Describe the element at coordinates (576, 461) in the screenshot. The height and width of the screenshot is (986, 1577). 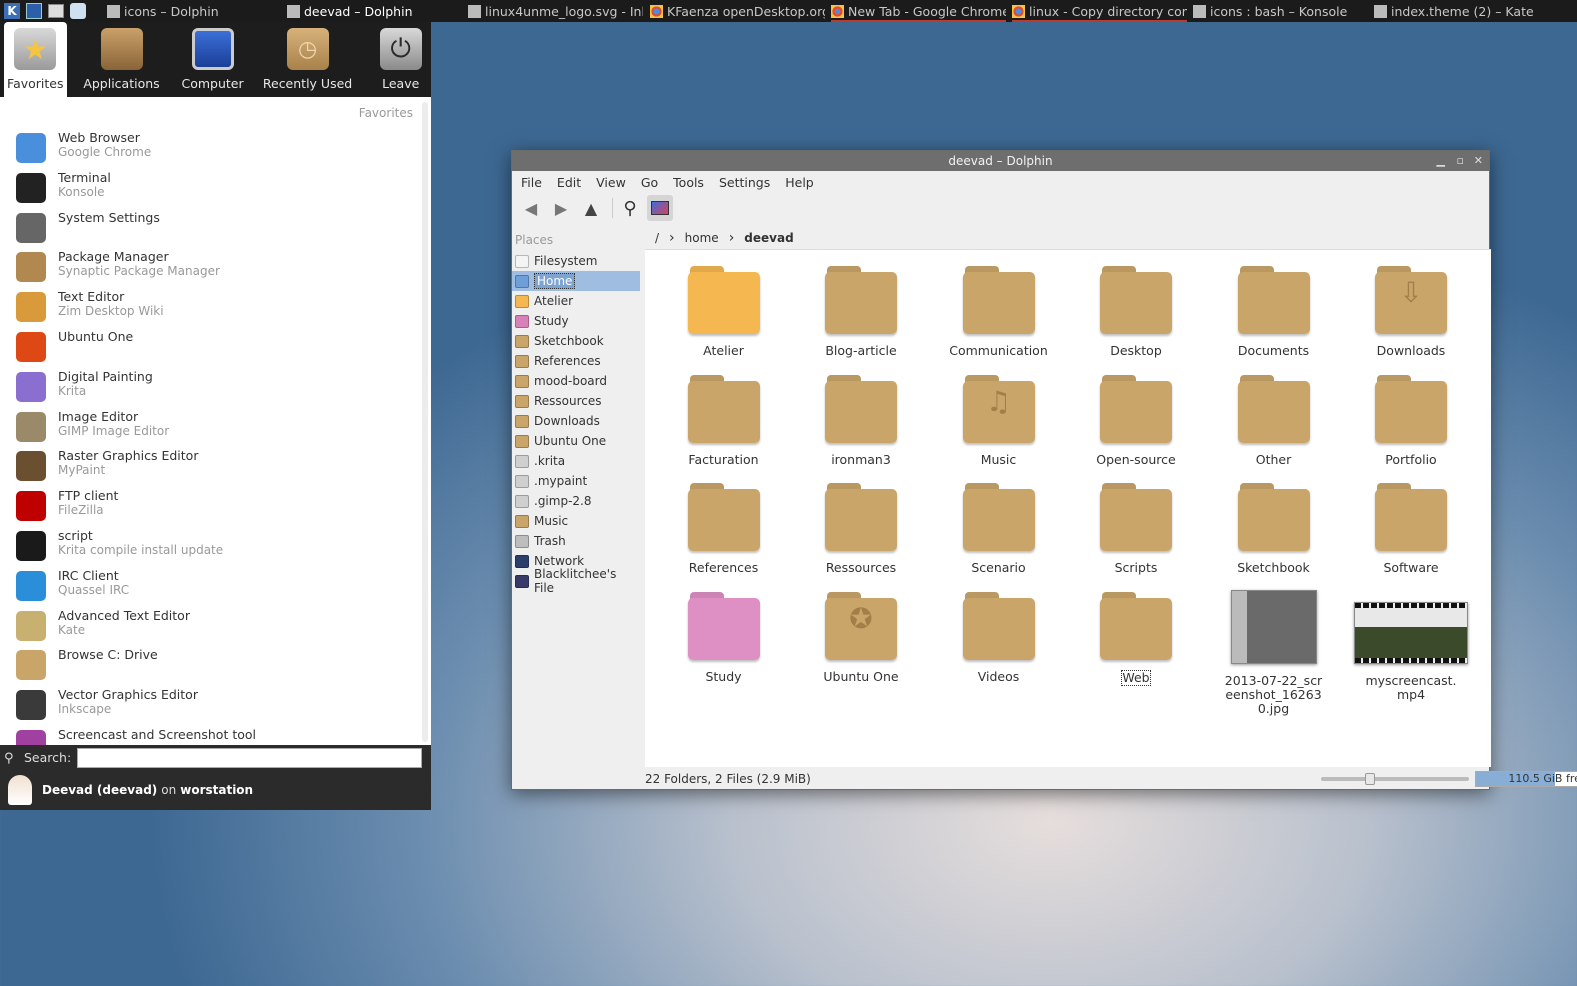
I see `place-item: .krita` at that location.